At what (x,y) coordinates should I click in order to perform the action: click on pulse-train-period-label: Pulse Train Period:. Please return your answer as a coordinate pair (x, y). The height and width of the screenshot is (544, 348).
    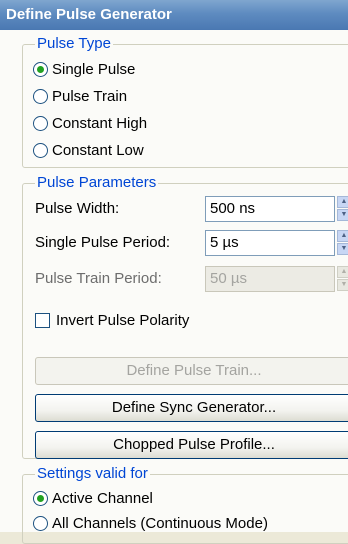
    Looking at the image, I should click on (98, 278).